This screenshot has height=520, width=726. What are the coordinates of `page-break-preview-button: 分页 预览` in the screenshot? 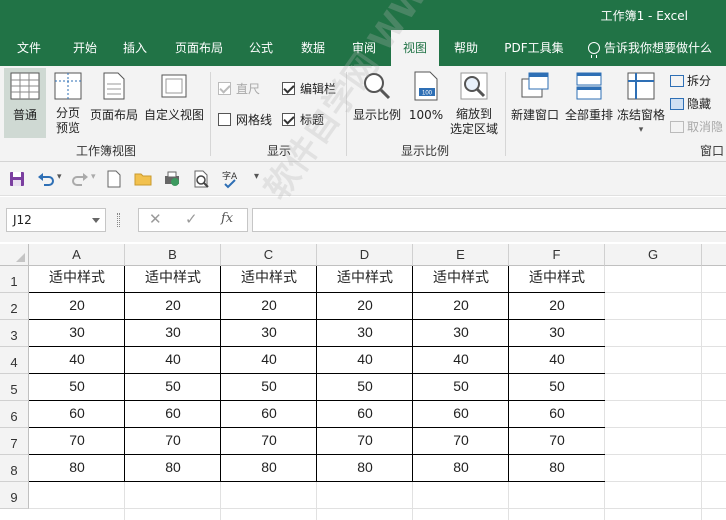 It's located at (68, 103).